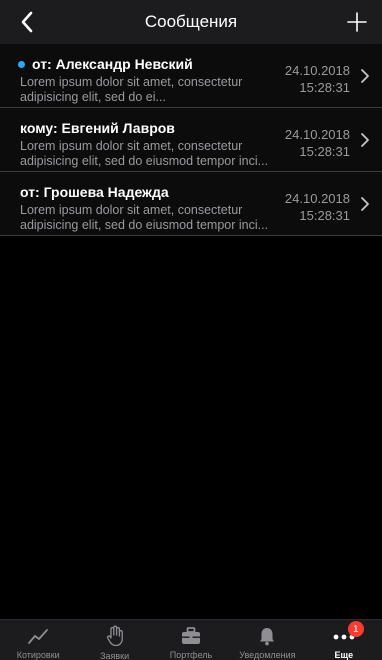 This screenshot has width=382, height=660. Describe the element at coordinates (38, 635) in the screenshot. I see `chart-line-icon` at that location.